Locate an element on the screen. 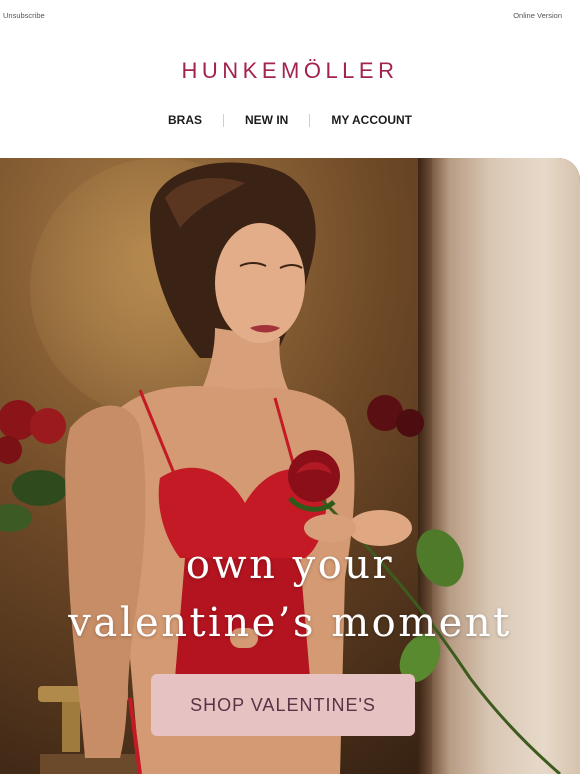 The width and height of the screenshot is (580, 774). online-version-link: Online Version is located at coordinates (537, 15).